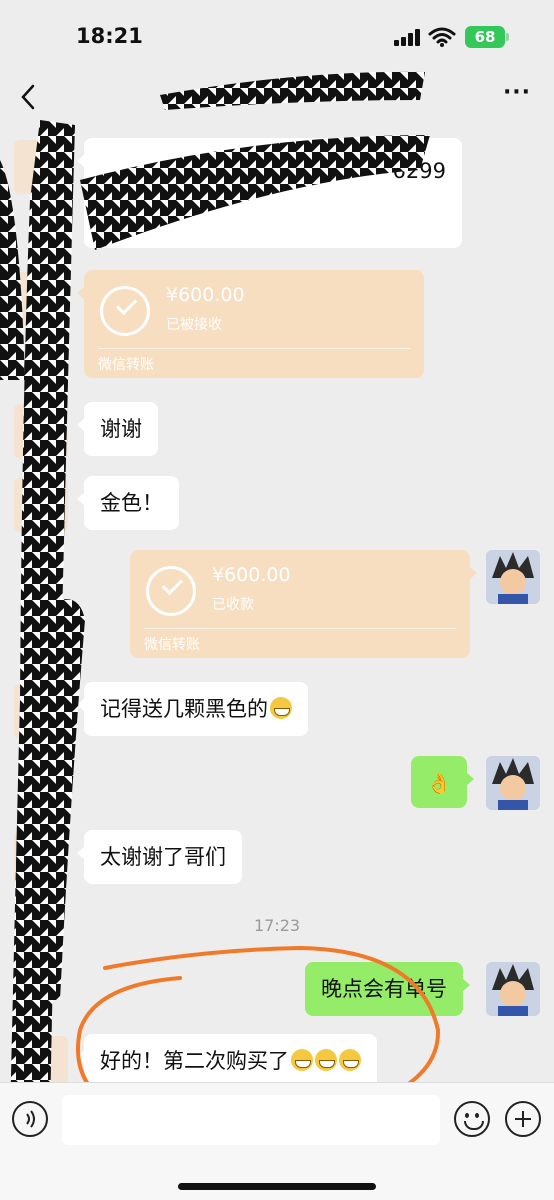  Describe the element at coordinates (28, 97) in the screenshot. I see `back-chevron-icon` at that location.